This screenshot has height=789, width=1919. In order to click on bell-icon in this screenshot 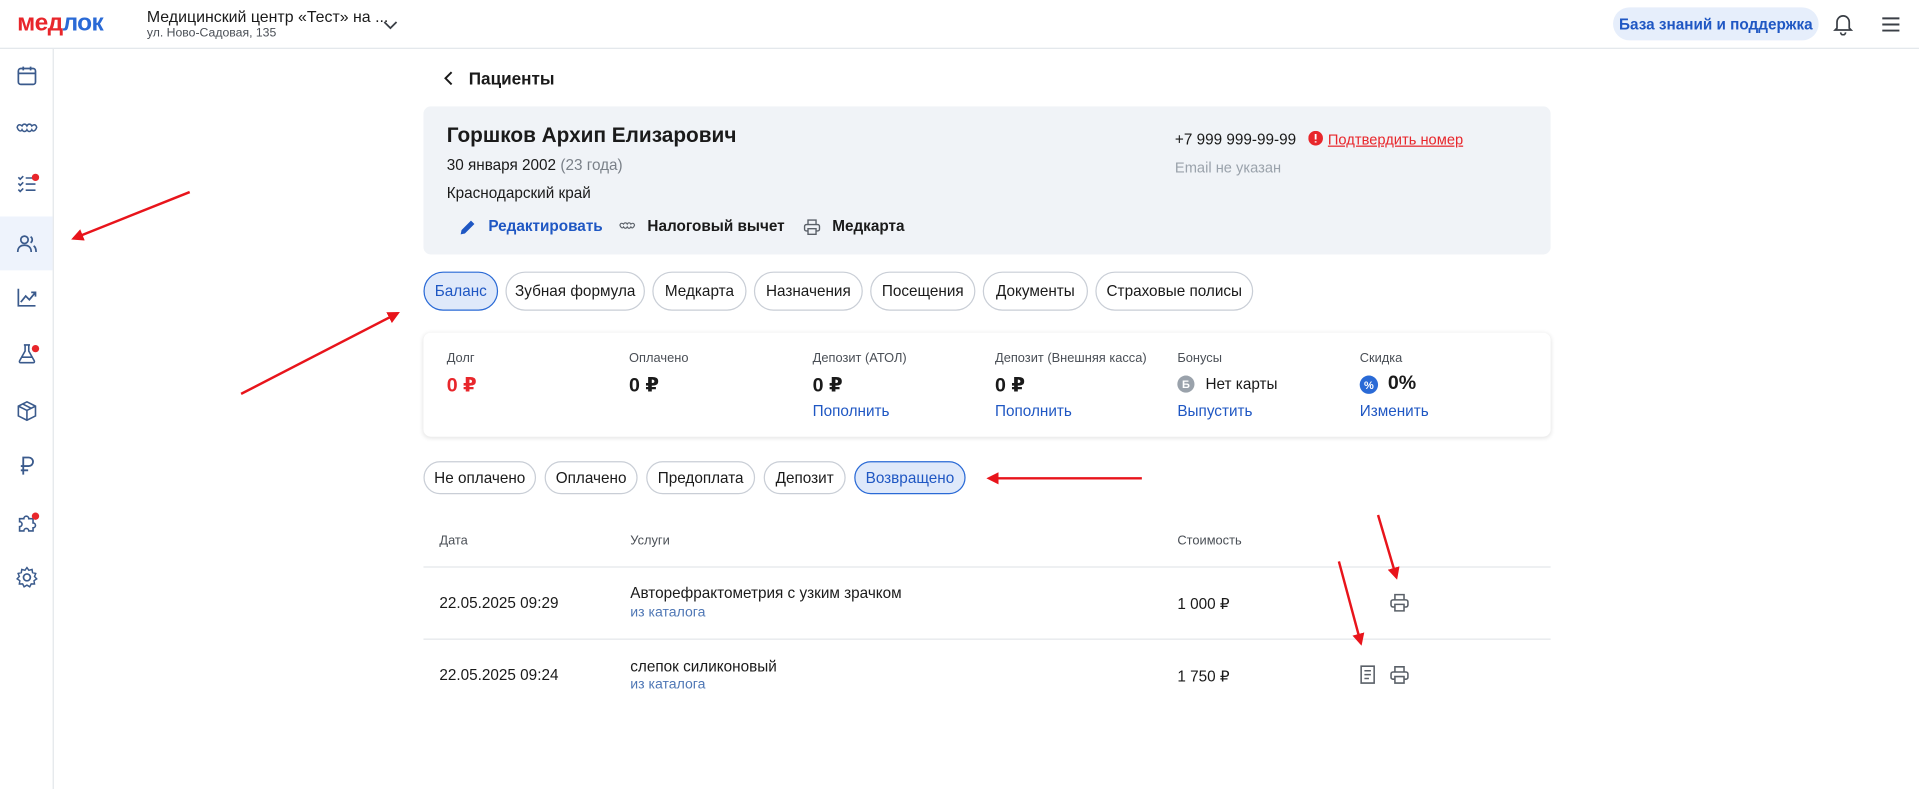, I will do `click(1843, 23)`.